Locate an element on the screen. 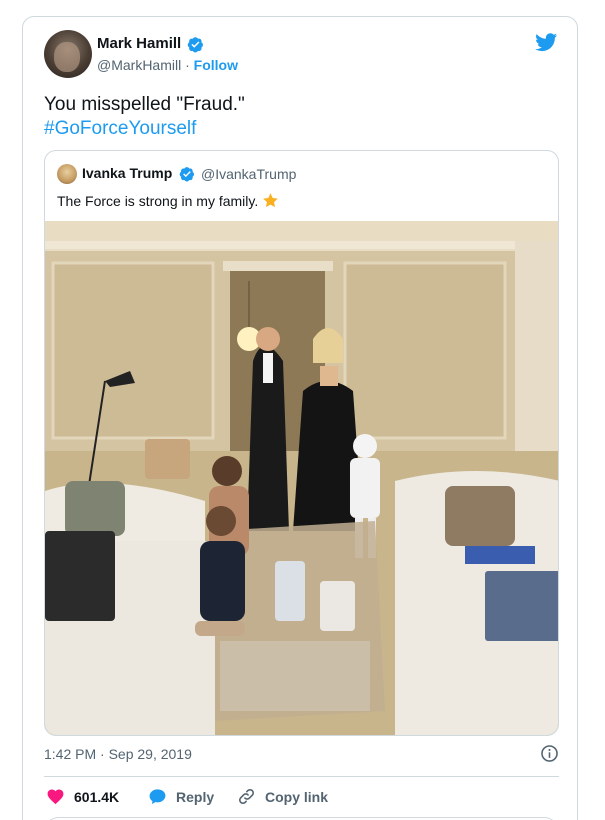 Image resolution: width=605 pixels, height=820 pixels. star-emoji-icon is located at coordinates (271, 200).